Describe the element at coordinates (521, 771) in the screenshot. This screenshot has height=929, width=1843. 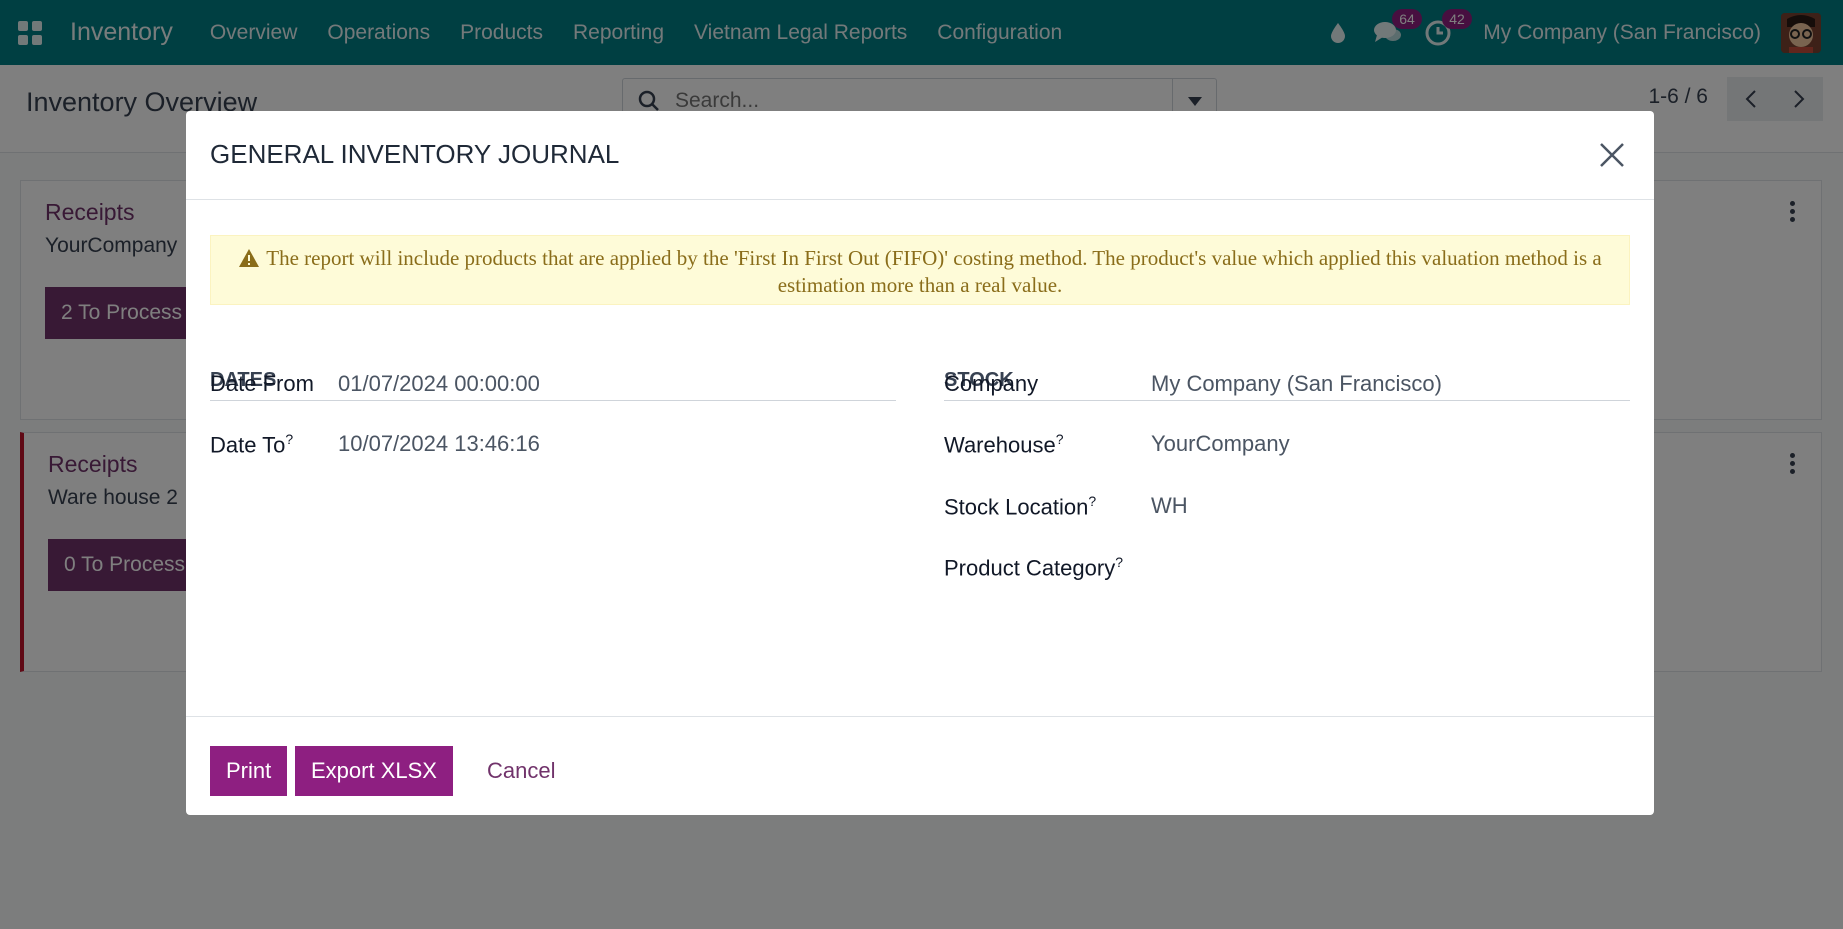
I see `cancel-button: Cancel` at that location.